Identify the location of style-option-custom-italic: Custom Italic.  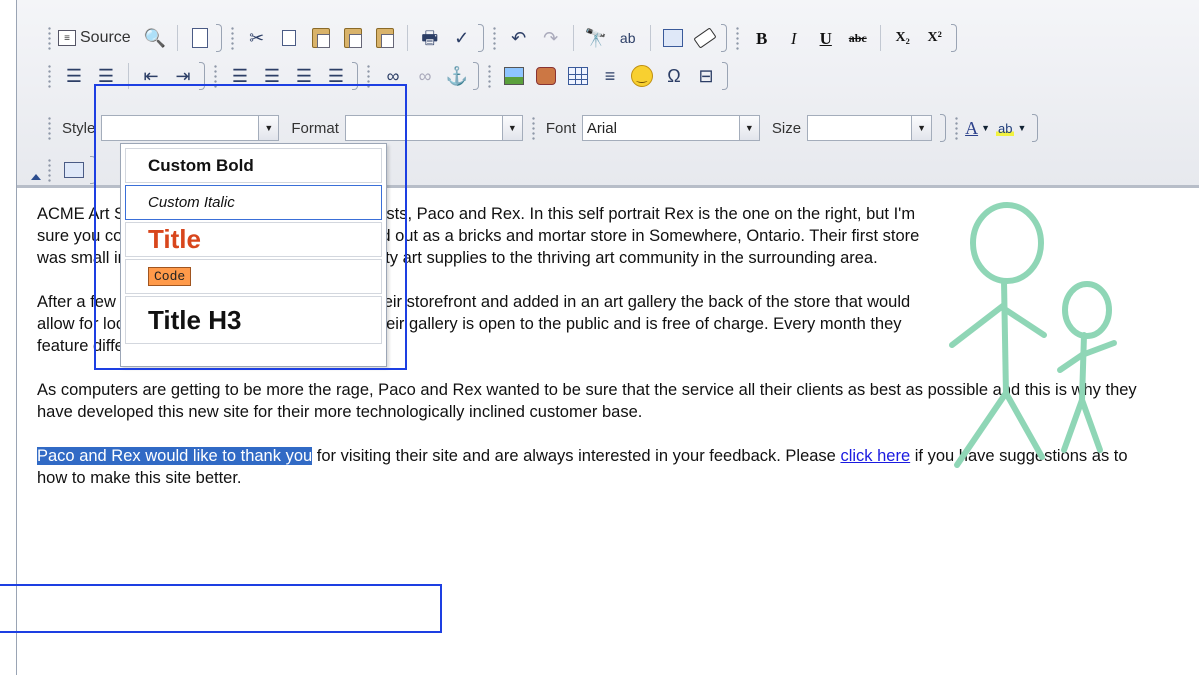
(253, 202).